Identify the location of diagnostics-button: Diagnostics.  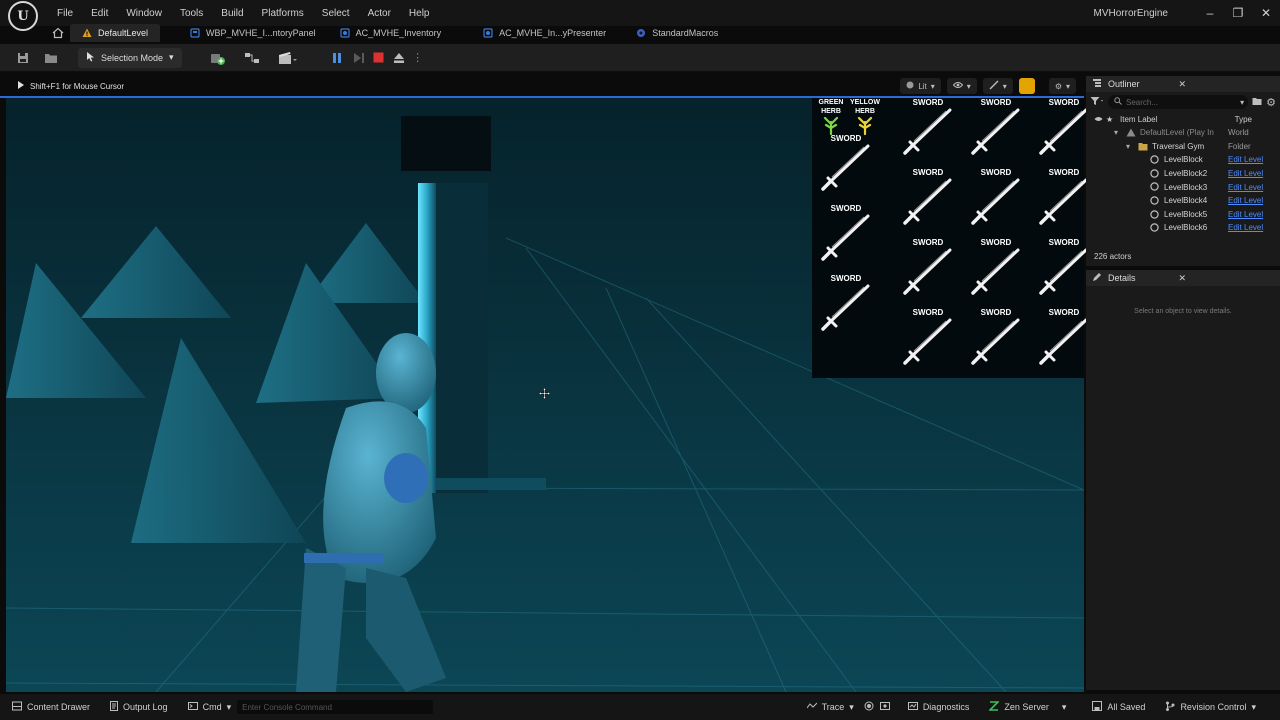
(939, 707).